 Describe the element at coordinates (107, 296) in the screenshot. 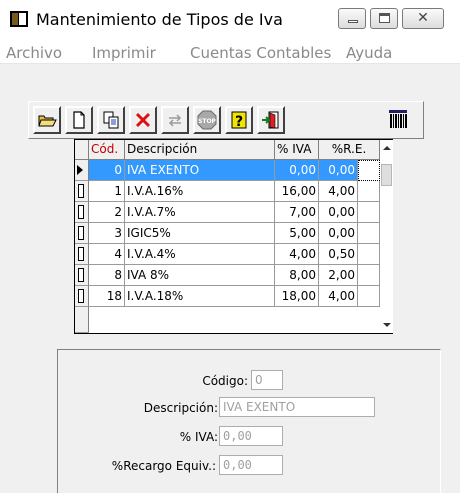

I see `cell-code: 18` at that location.